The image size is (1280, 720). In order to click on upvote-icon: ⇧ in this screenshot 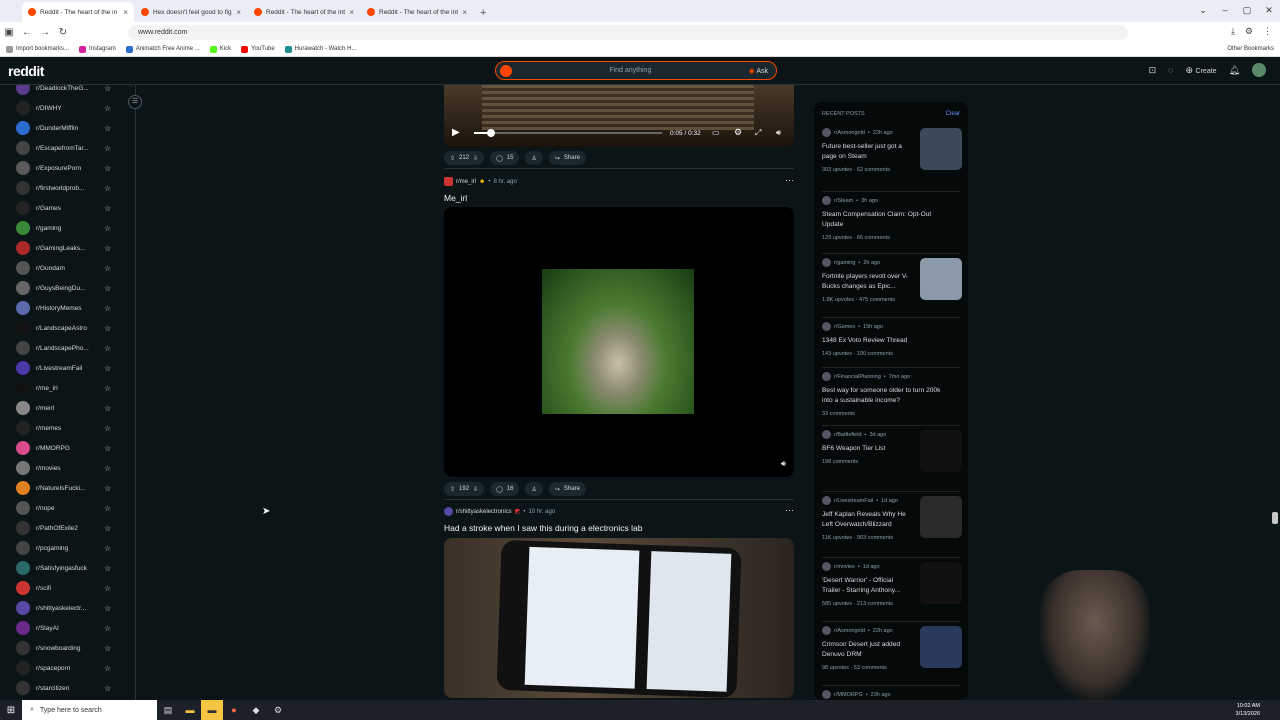, I will do `click(452, 489)`.